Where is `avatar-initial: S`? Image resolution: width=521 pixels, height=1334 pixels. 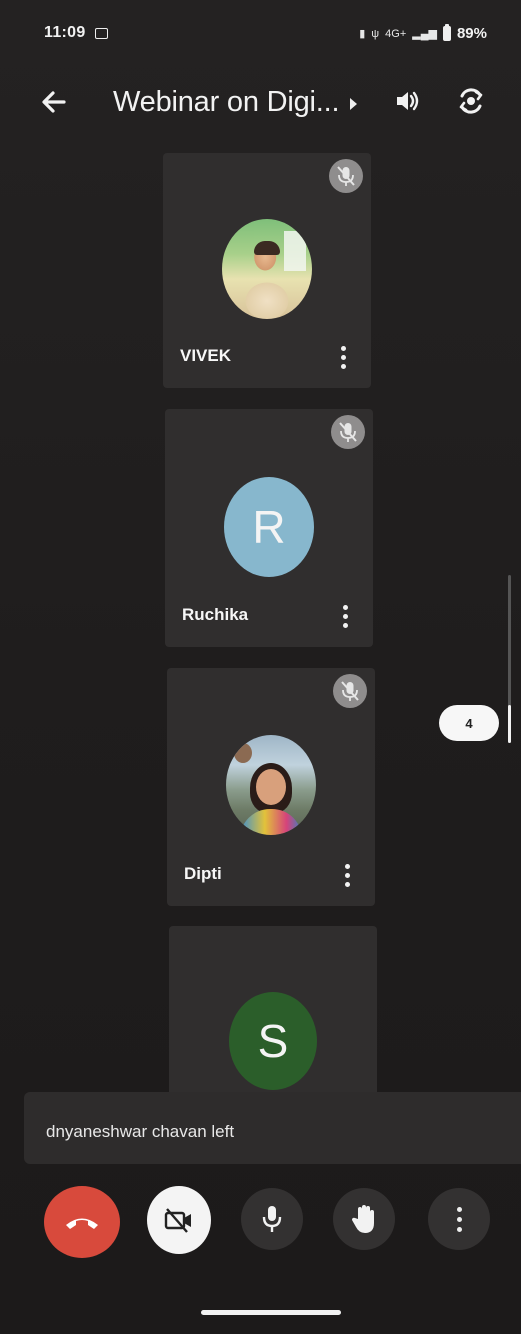
avatar-initial: S is located at coordinates (273, 1041).